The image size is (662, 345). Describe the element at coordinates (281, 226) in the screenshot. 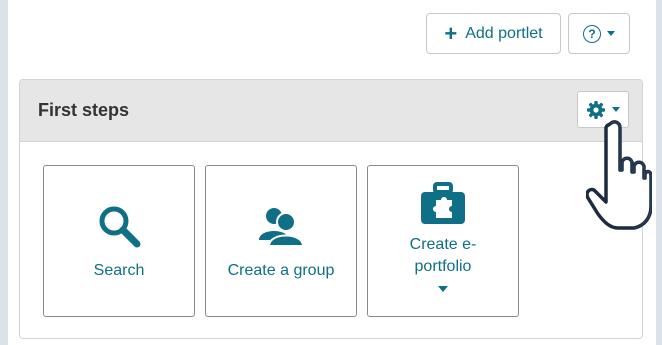

I see `group-icon` at that location.